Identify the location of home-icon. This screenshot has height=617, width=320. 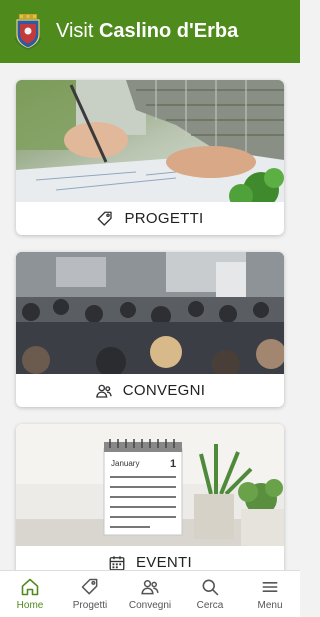
(30, 587).